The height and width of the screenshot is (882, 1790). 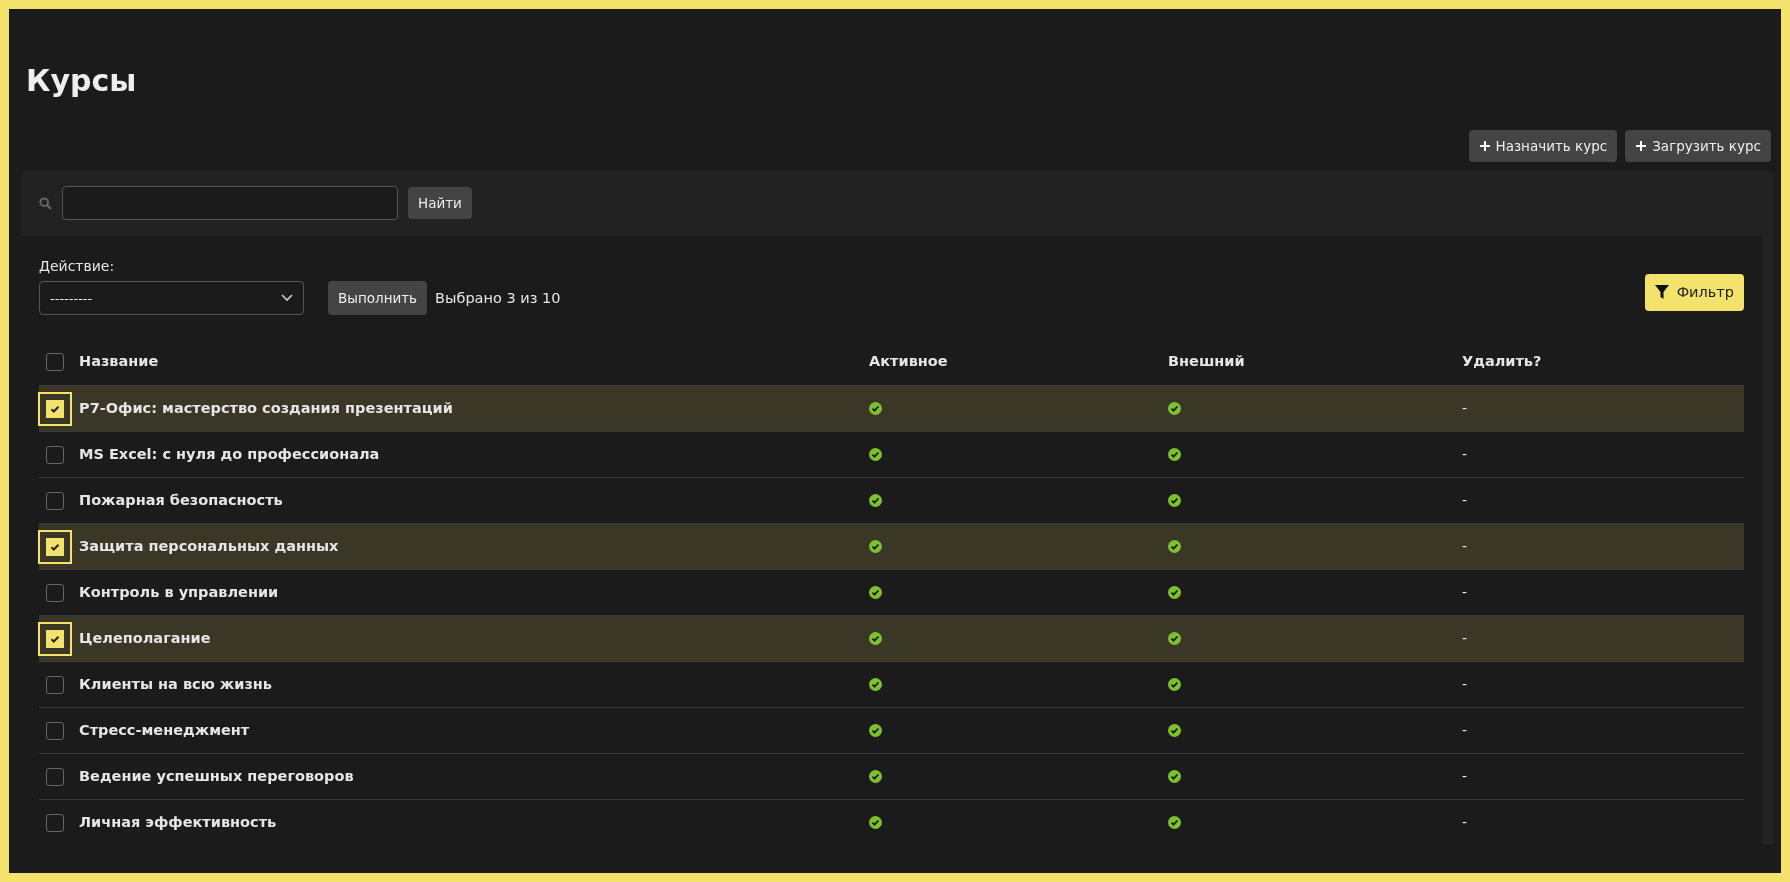 What do you see at coordinates (216, 776) in the screenshot?
I see `course-name: Ведение успешных переговоров` at bounding box center [216, 776].